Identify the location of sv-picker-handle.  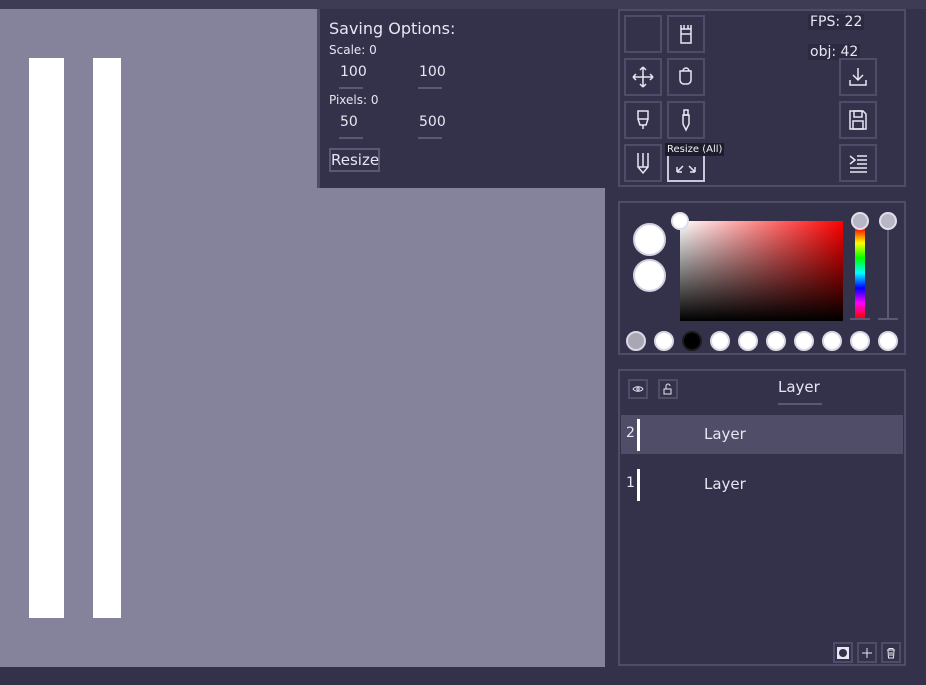
(680, 221).